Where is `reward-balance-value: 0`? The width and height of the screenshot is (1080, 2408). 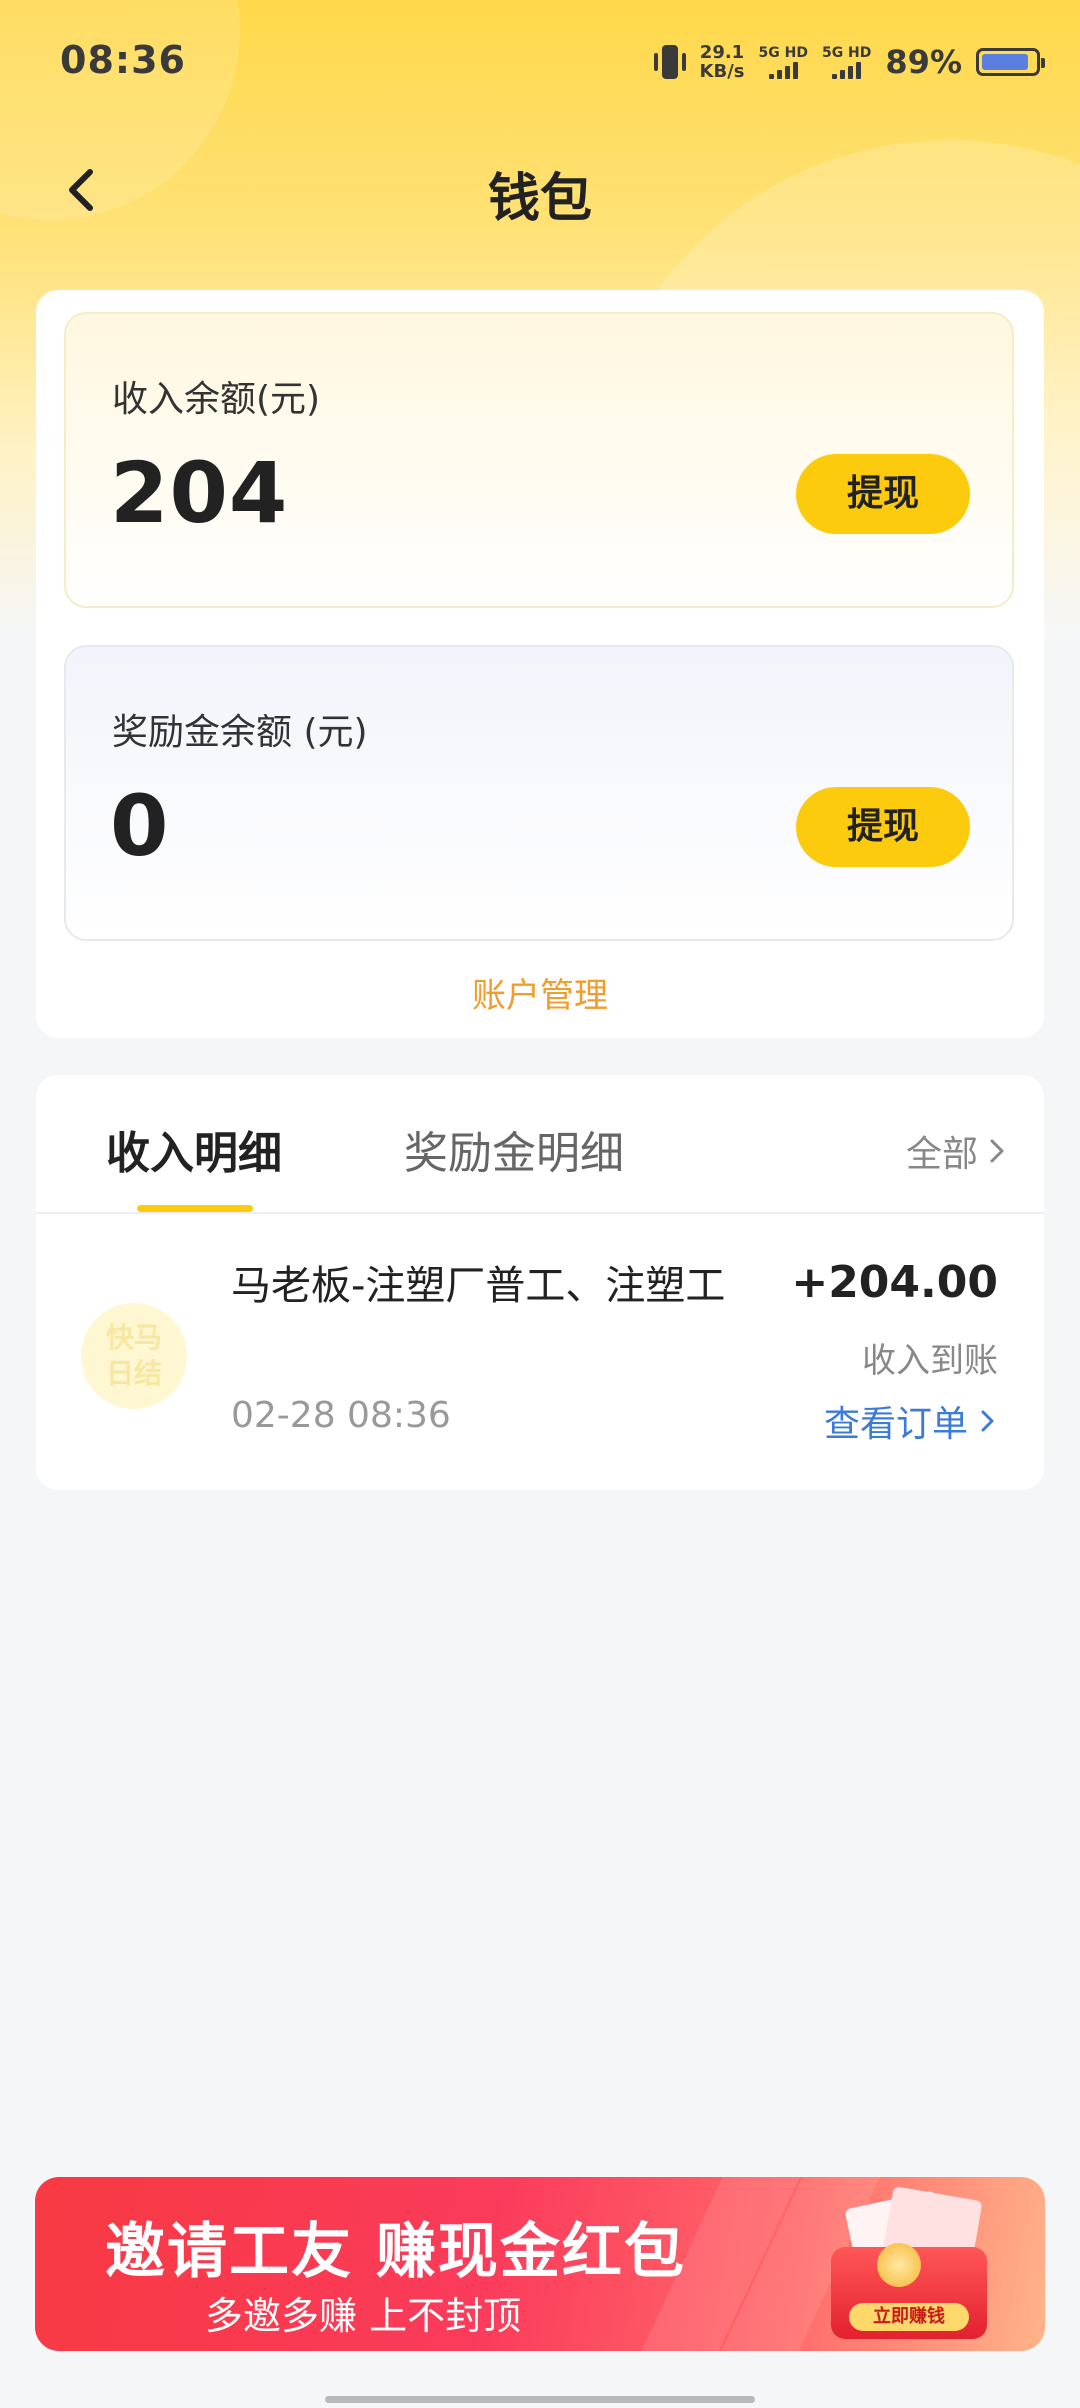
reward-balance-value: 0 is located at coordinates (140, 826).